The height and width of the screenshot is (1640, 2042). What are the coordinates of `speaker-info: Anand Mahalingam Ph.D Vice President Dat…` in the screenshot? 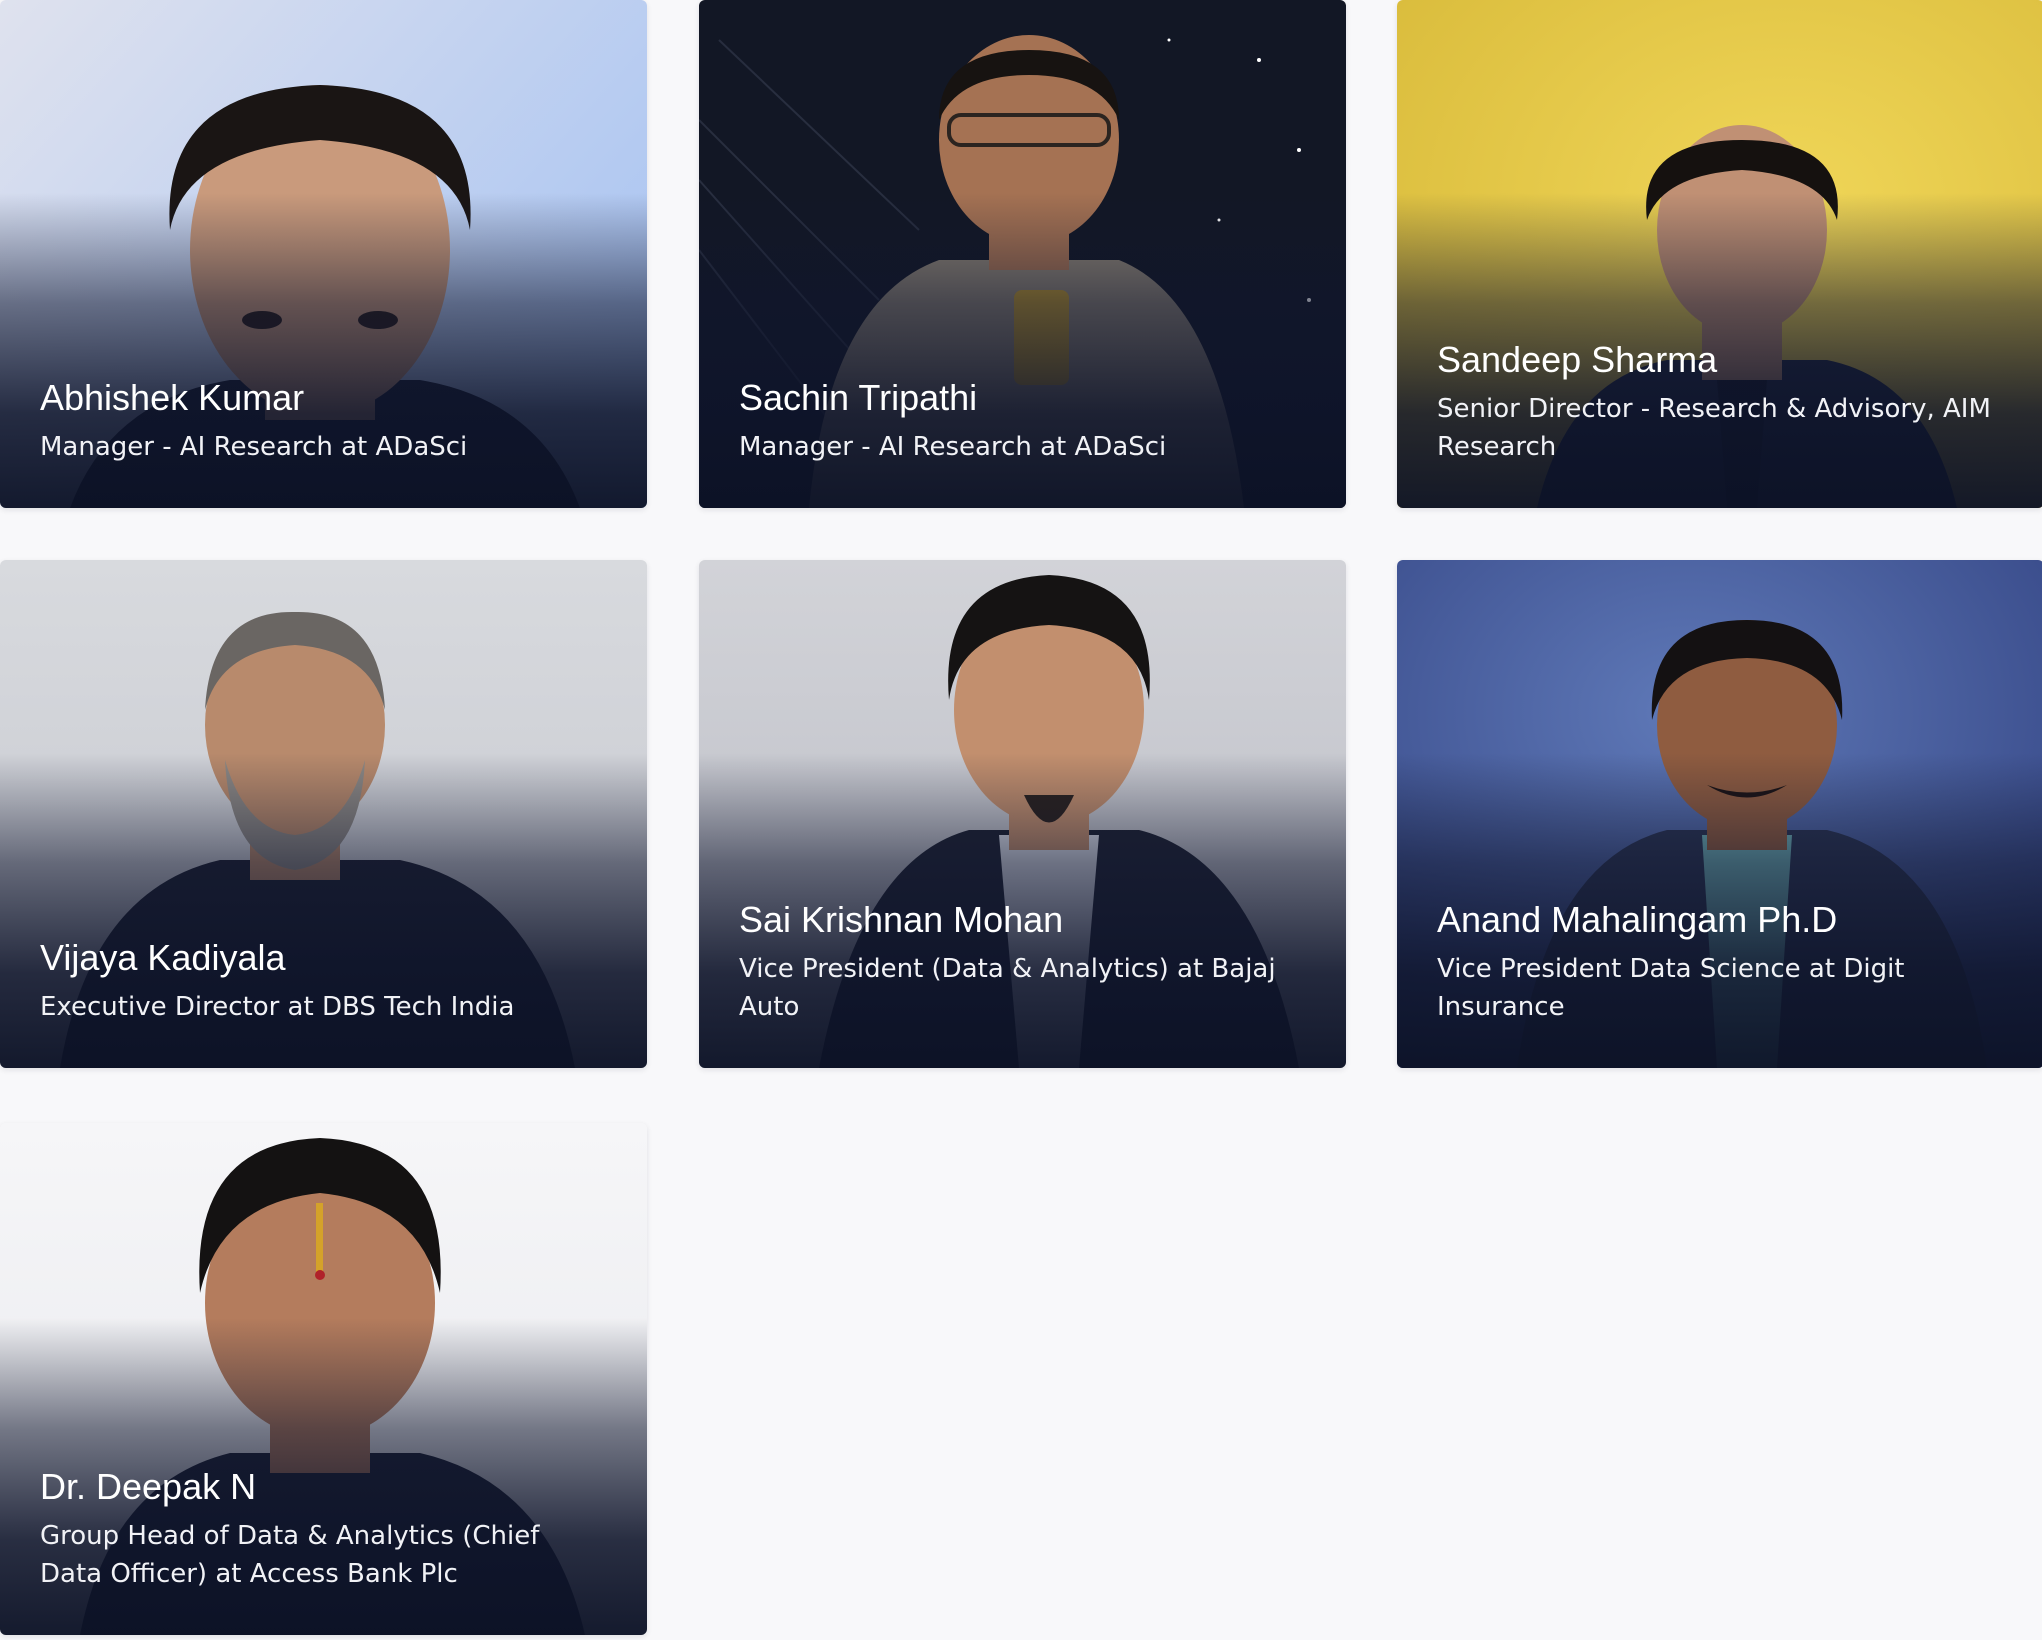 It's located at (1720, 962).